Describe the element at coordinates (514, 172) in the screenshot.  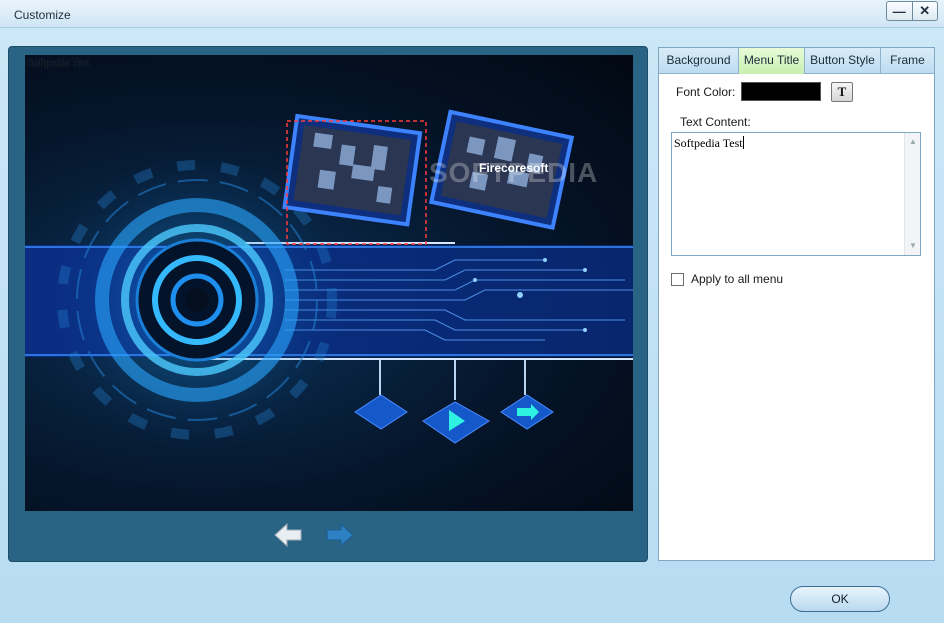
I see `watermark-text: SOFTPEDIA` at that location.